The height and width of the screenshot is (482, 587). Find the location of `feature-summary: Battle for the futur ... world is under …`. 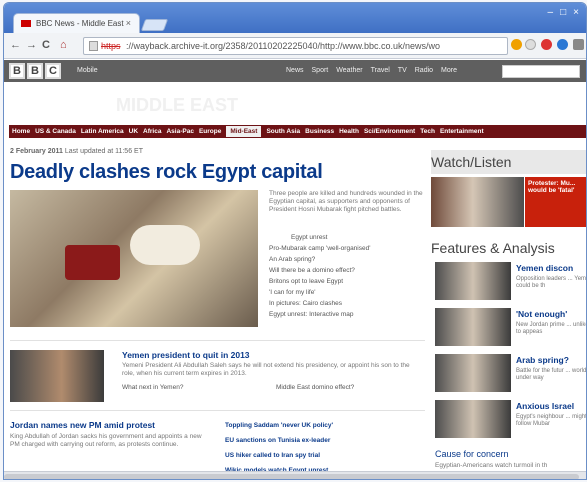

feature-summary: Battle for the futur ... world is under … is located at coordinates (551, 374).